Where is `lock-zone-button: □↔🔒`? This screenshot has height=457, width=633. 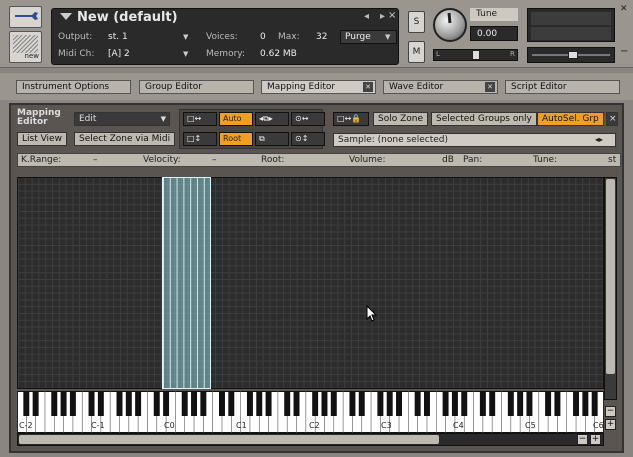
lock-zone-button: □↔🔒 is located at coordinates (351, 119).